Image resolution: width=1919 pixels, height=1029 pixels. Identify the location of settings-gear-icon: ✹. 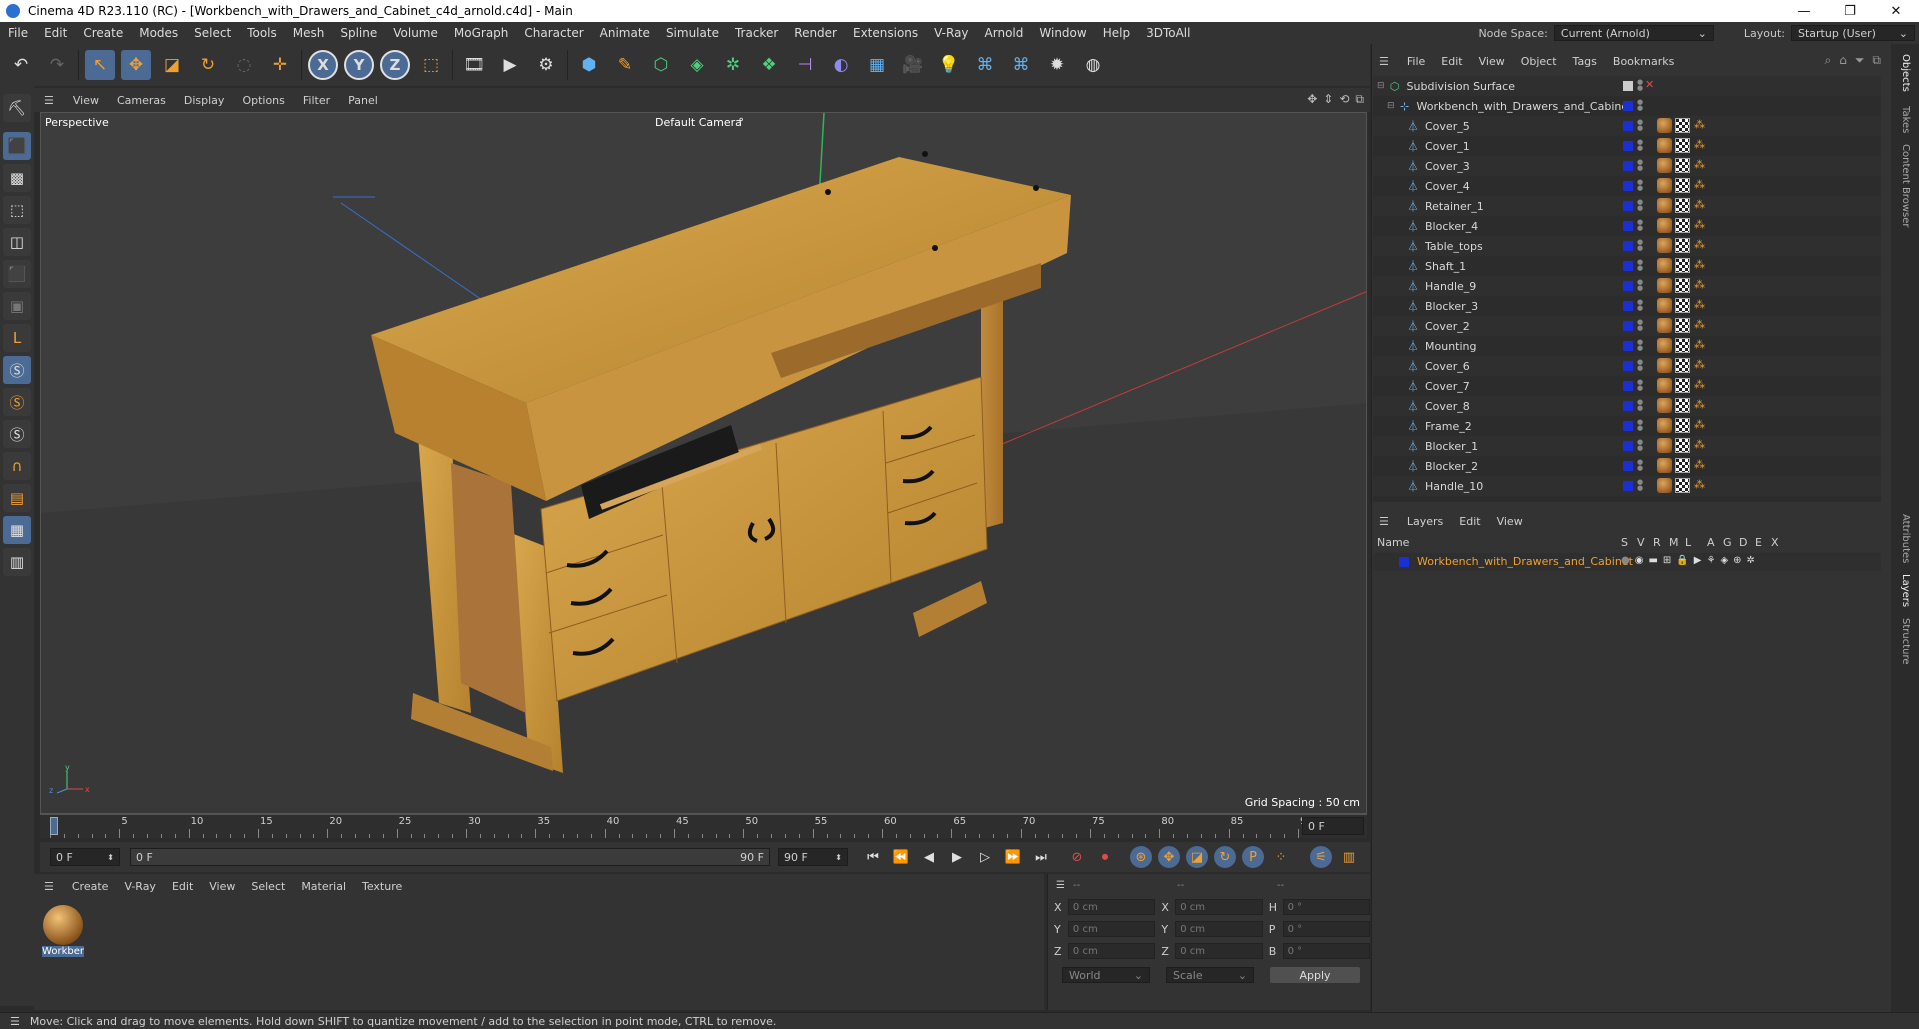
(1057, 65).